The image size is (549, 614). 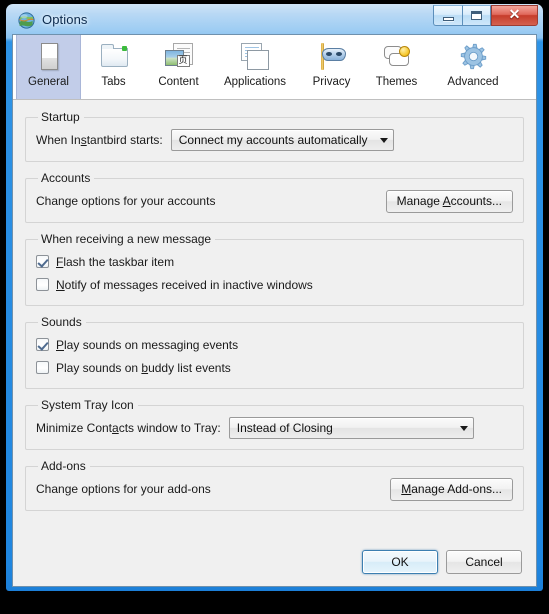 I want to click on group-startup-legend: Startup, so click(x=60, y=117).